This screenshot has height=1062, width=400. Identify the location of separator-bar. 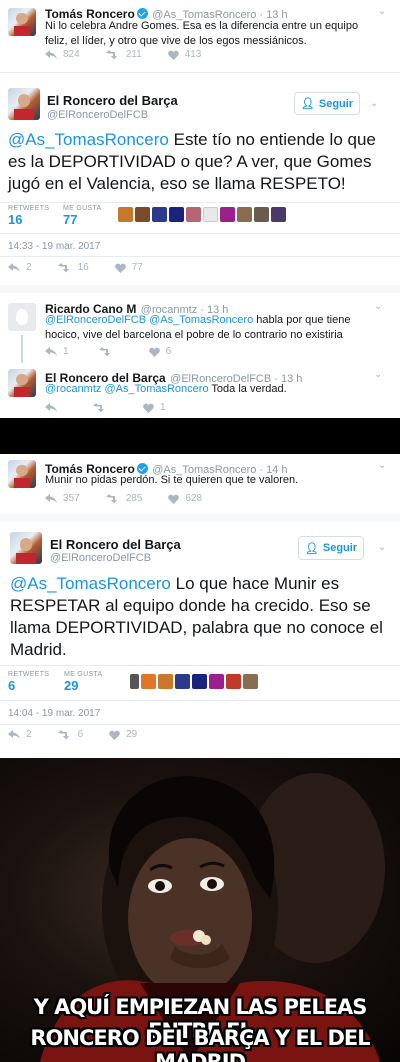
(200, 436).